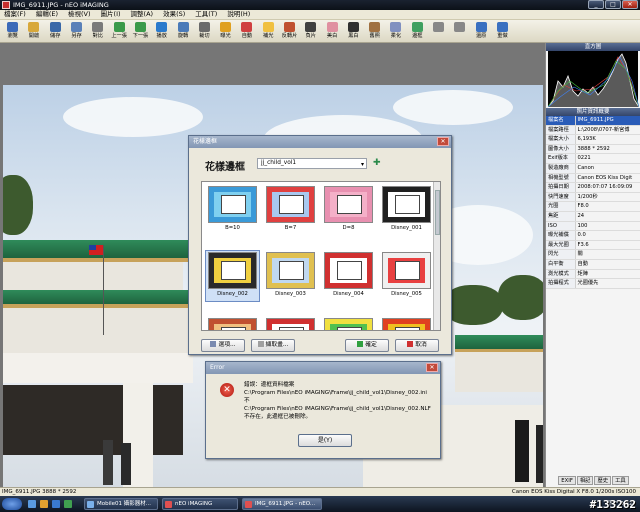 Image resolution: width=640 pixels, height=512 pixels. Describe the element at coordinates (33, 31) in the screenshot. I see `toolbar-button: 開啟` at that location.